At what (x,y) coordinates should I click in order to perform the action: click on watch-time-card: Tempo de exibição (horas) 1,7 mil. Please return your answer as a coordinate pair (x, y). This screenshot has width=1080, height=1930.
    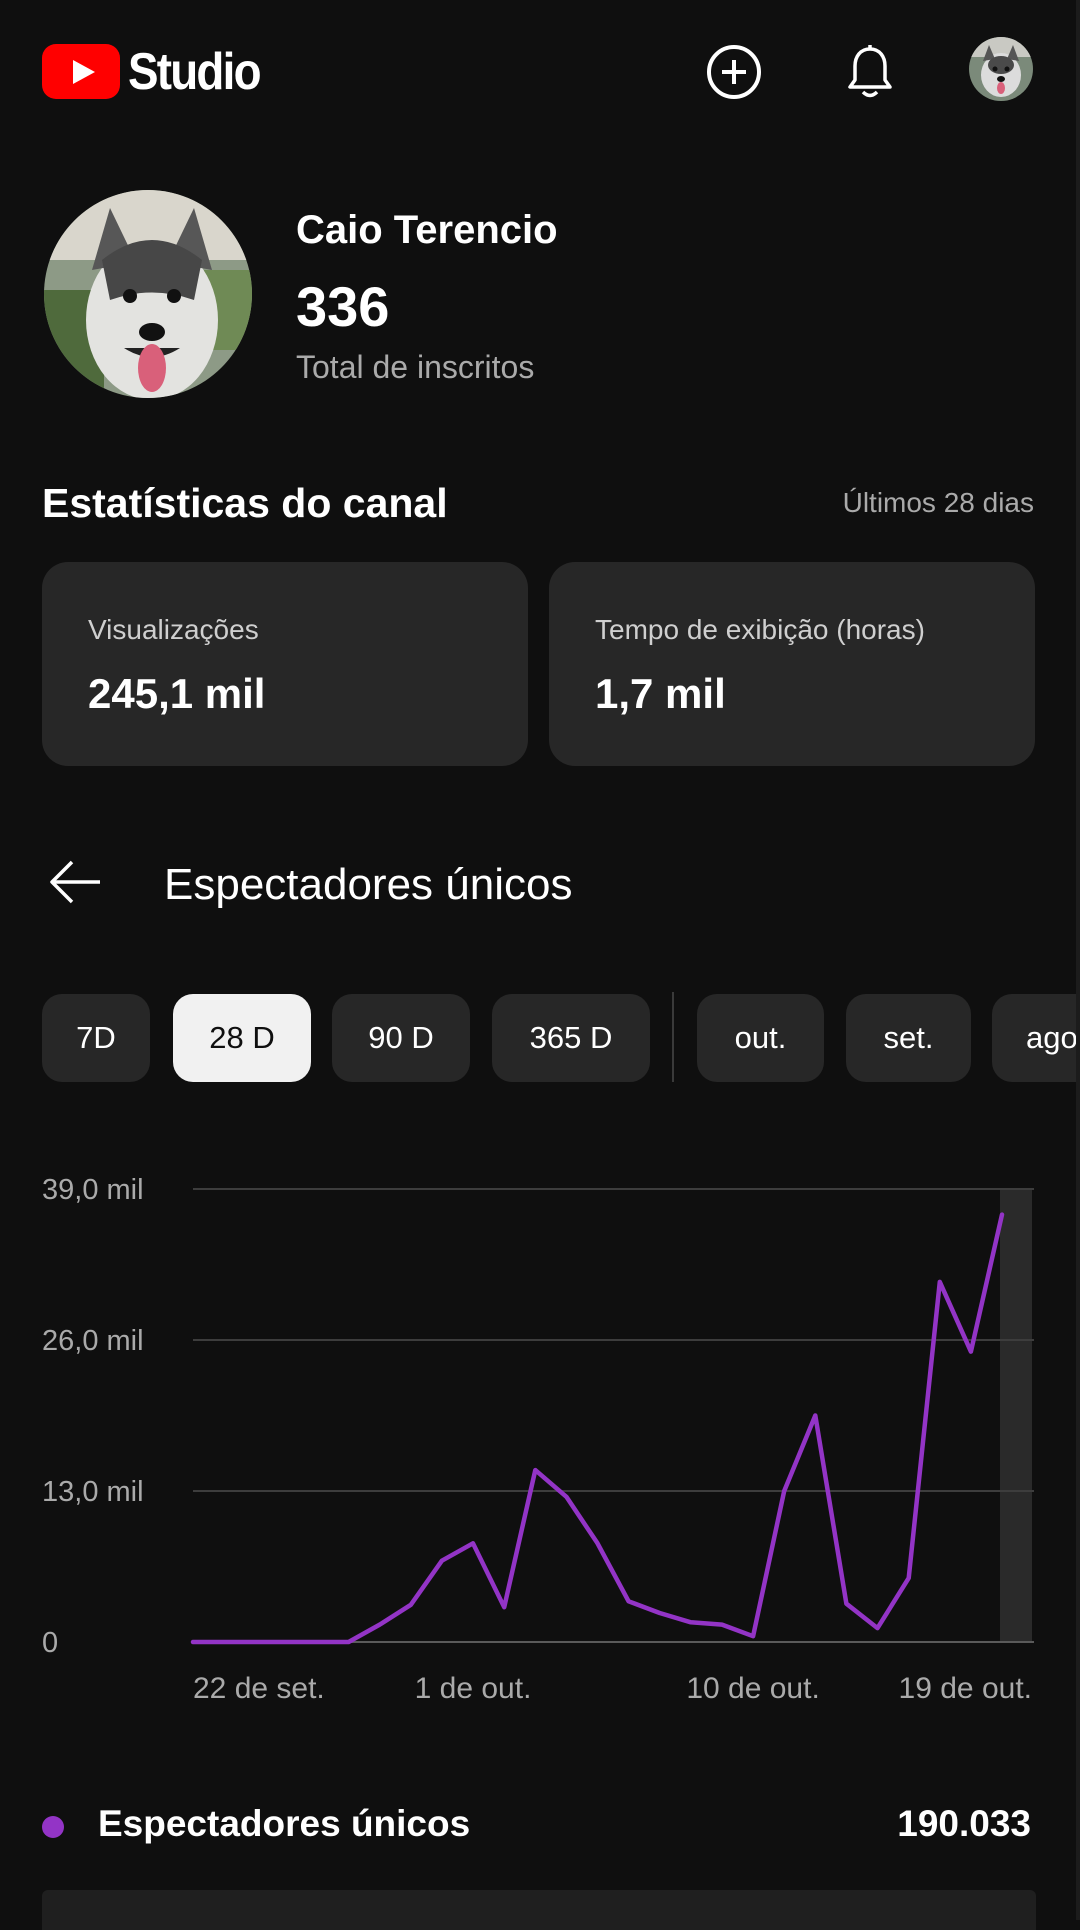
    Looking at the image, I should click on (792, 664).